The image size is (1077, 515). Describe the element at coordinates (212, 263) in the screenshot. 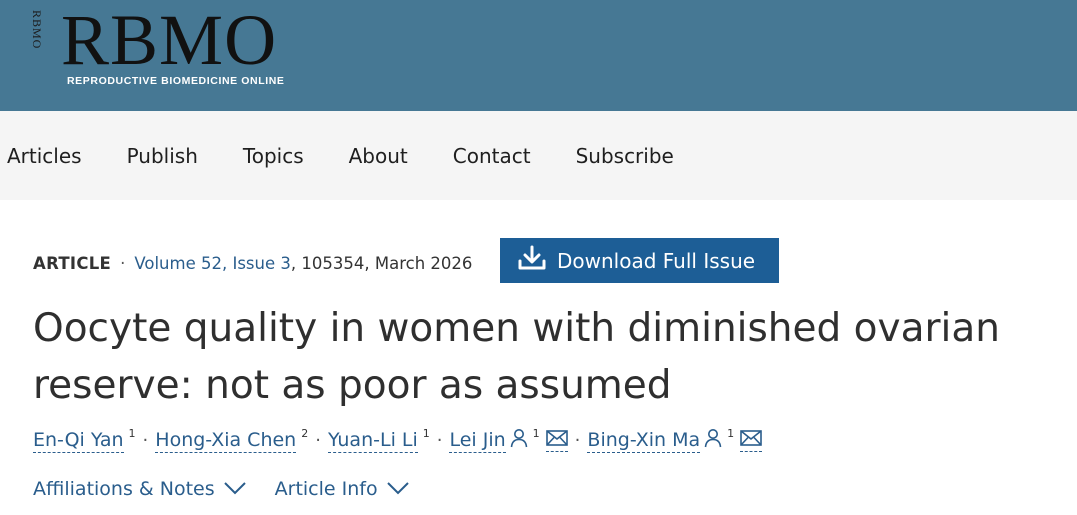

I see `volume-issue-link: Volume 52, Issue 3` at that location.